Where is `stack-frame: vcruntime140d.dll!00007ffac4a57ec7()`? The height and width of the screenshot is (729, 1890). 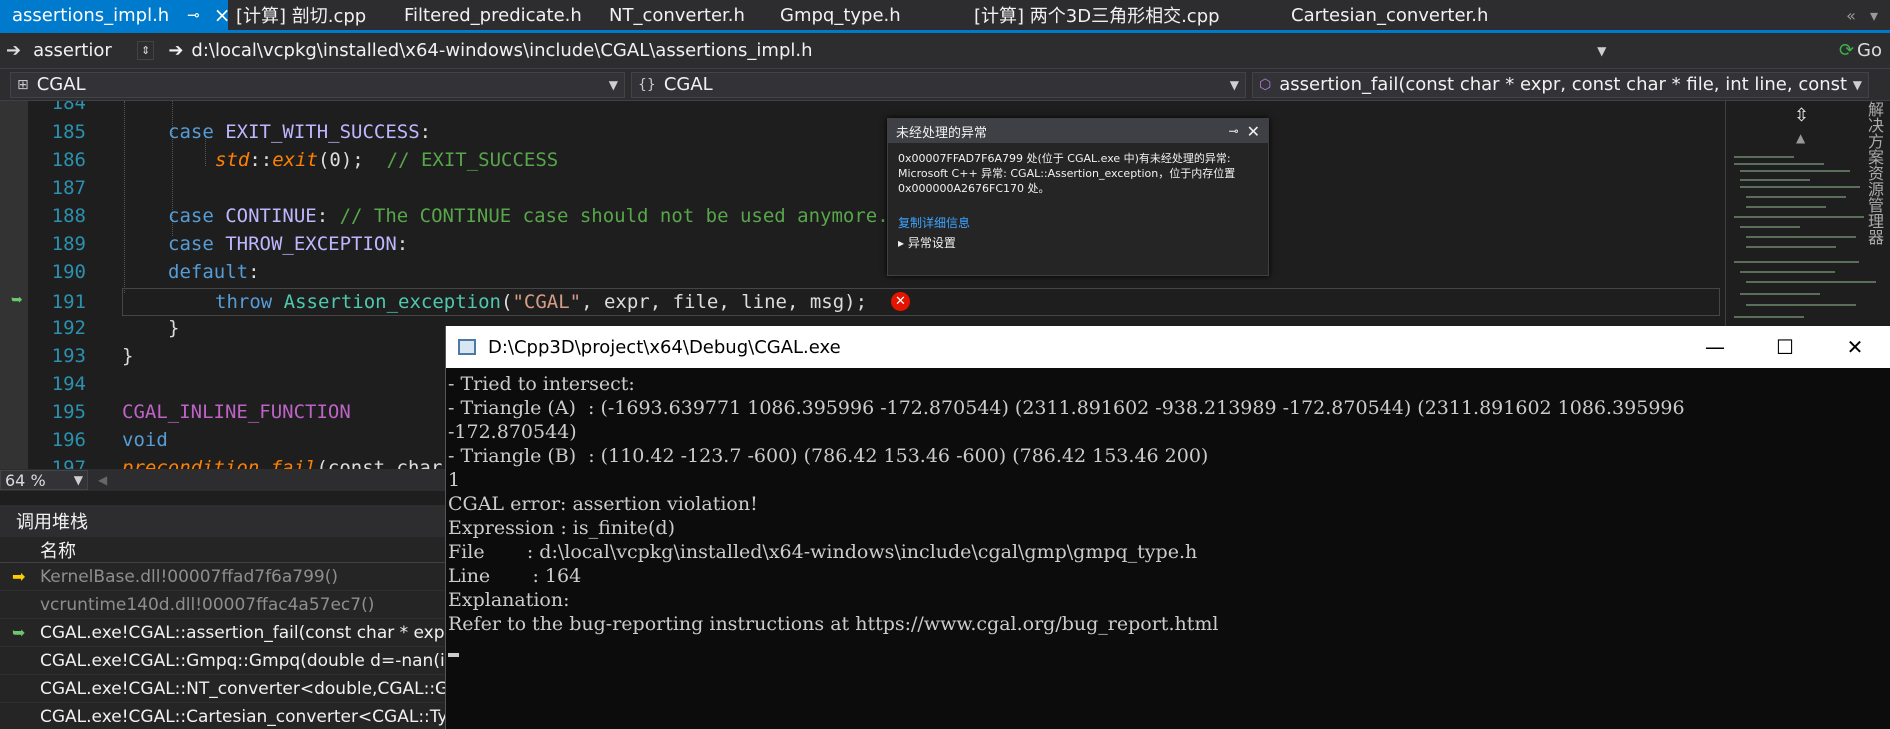 stack-frame: vcruntime140d.dll!00007ffac4a57ec7() is located at coordinates (222, 605).